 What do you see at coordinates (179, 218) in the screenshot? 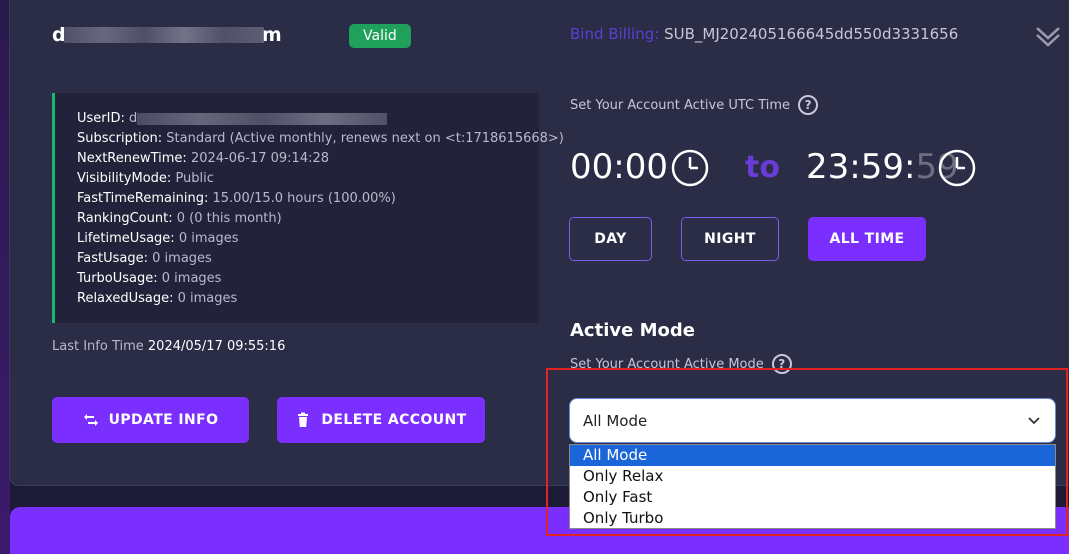
I see `info-row-ranking: RankingCount: 0 (0 this month)` at bounding box center [179, 218].